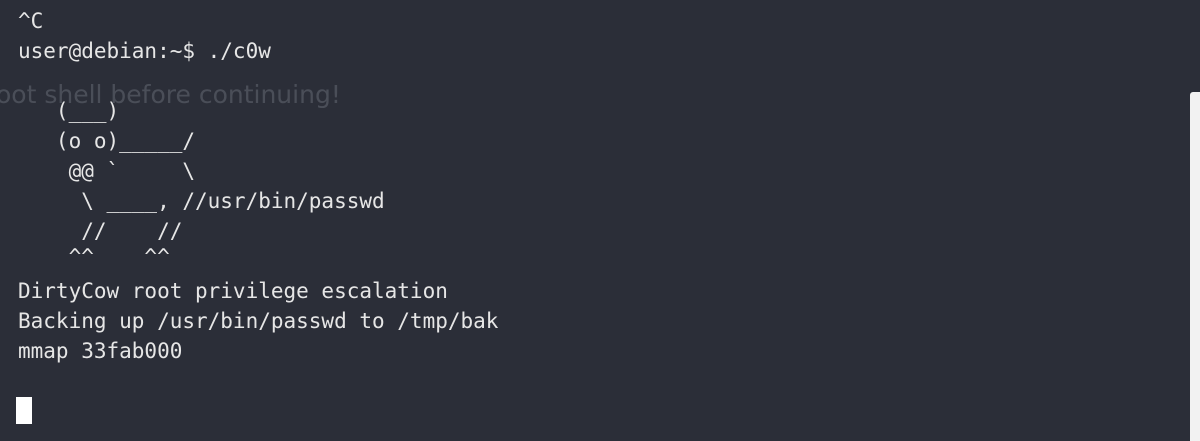 The image size is (1200, 441). Describe the element at coordinates (107, 141) in the screenshot. I see `ascii-cow-line-2: (o o)_____/` at that location.